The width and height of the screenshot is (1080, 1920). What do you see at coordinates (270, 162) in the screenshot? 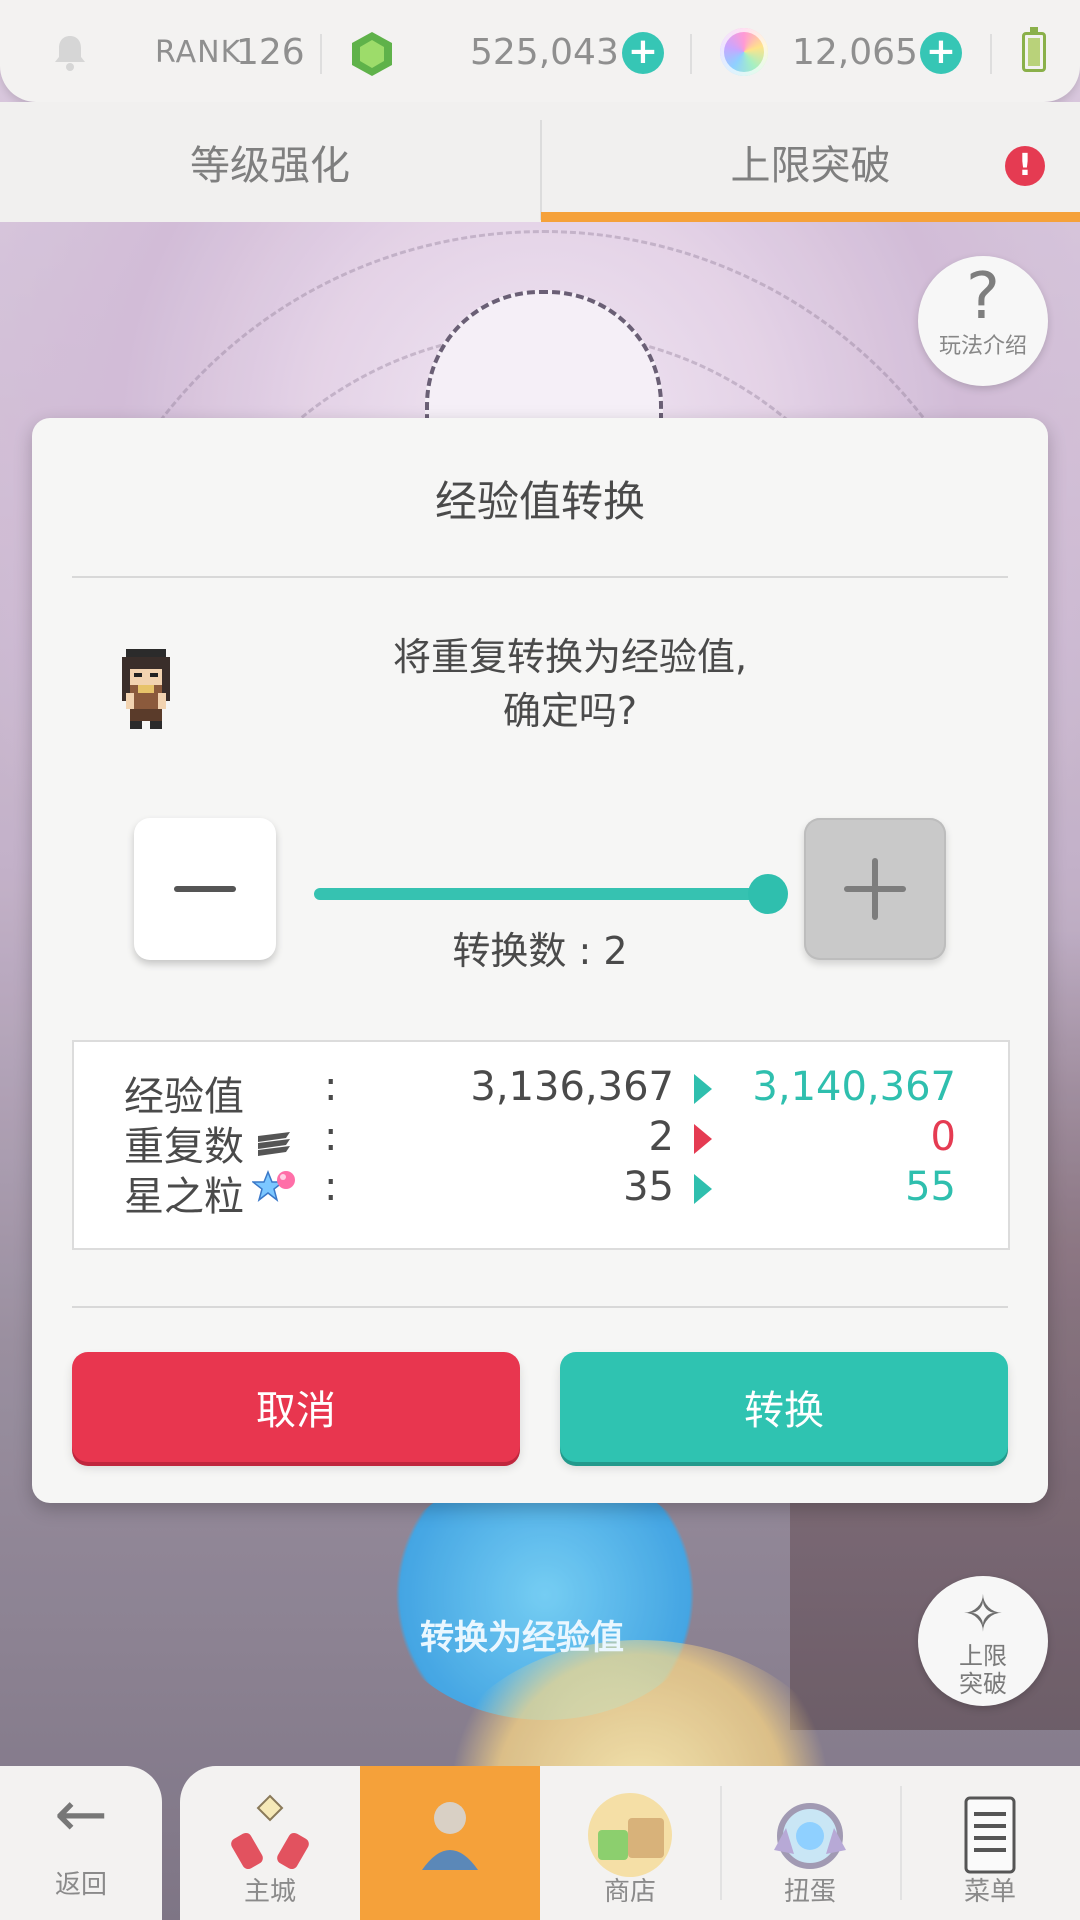
I see `tab-level-up: 等级强化` at bounding box center [270, 162].